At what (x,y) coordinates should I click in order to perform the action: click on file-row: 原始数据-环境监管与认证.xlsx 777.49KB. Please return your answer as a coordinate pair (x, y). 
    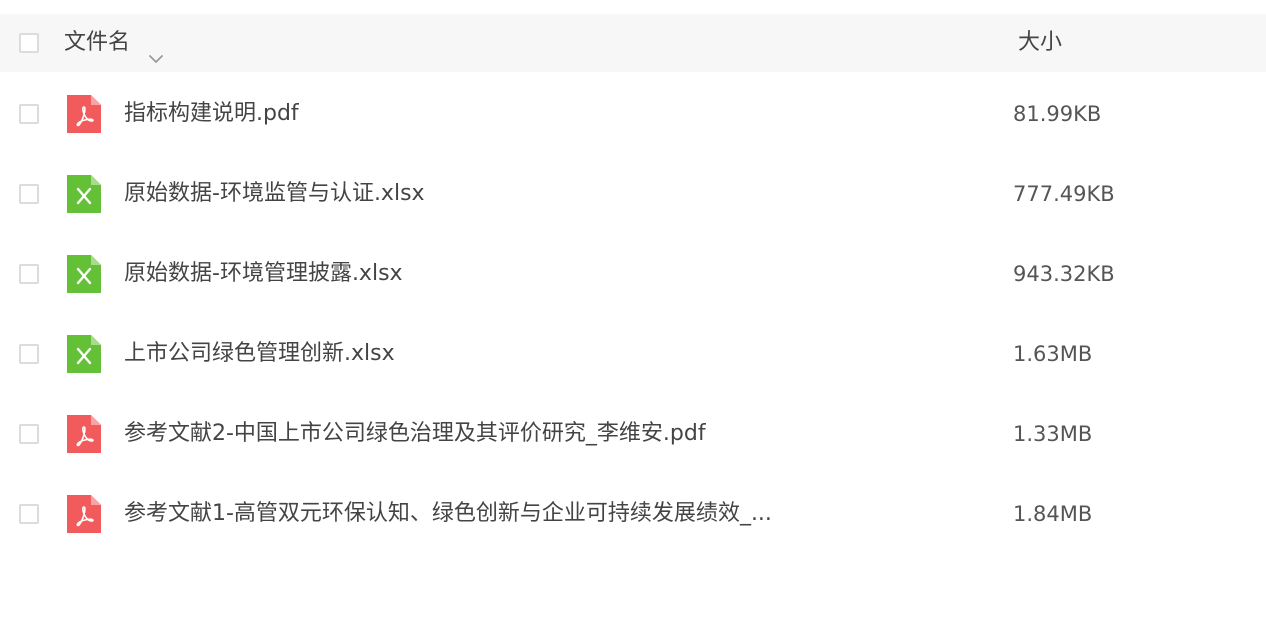
    Looking at the image, I should click on (633, 194).